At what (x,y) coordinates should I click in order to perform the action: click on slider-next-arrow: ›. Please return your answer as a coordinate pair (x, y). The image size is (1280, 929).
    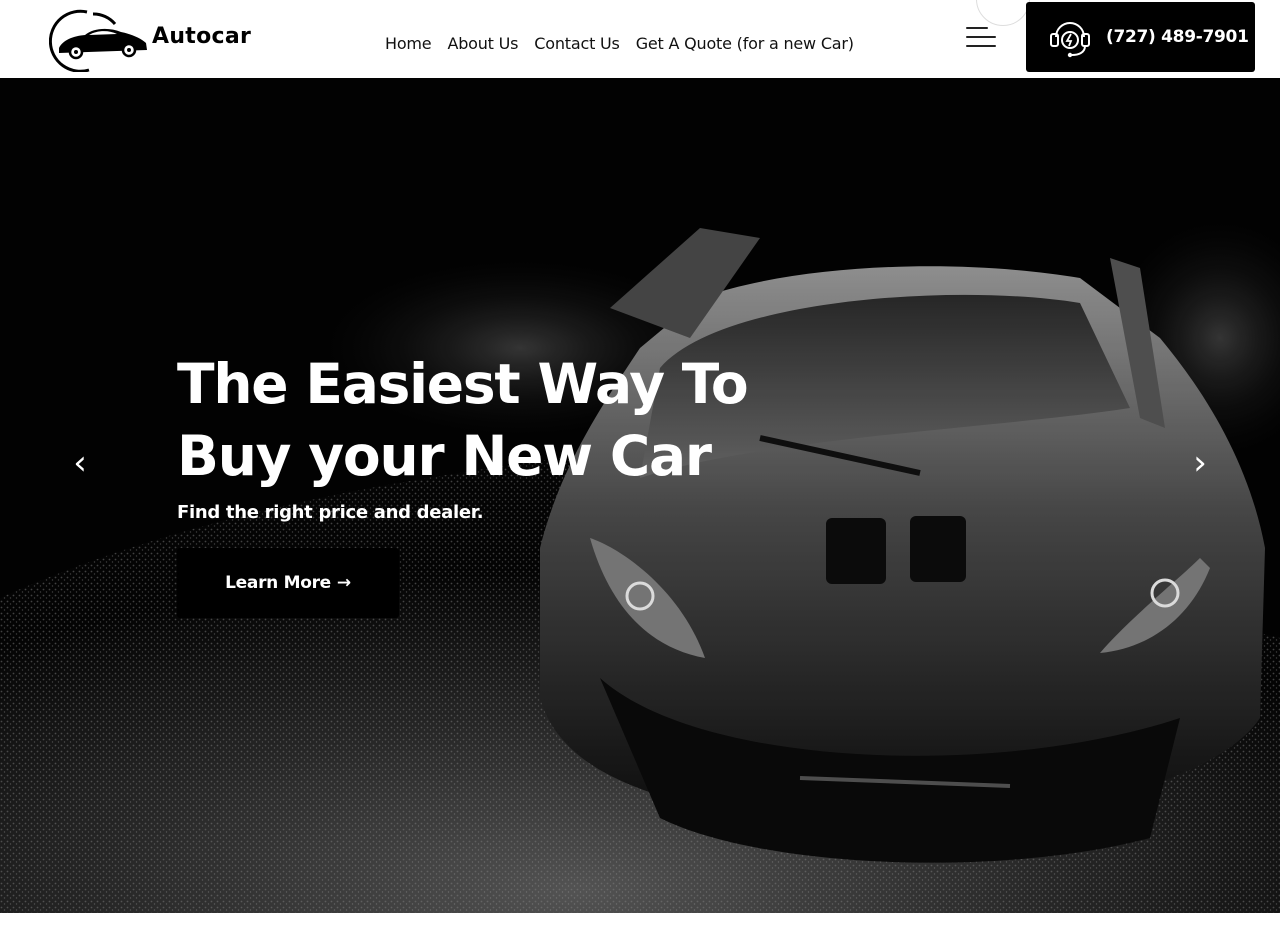
    Looking at the image, I should click on (1200, 463).